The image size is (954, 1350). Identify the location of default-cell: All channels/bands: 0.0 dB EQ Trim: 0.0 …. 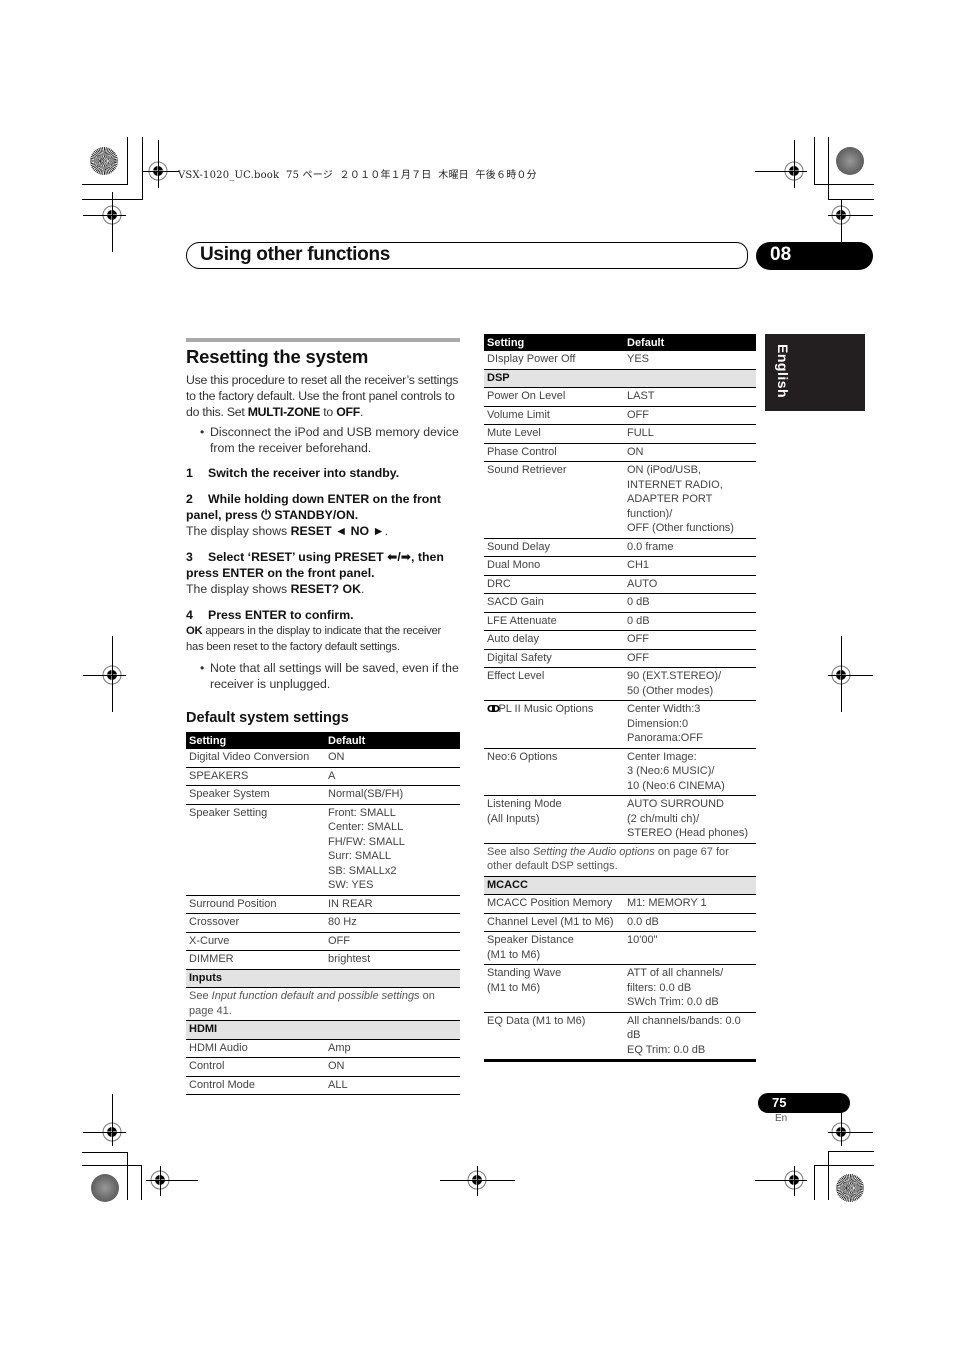
(690, 1037).